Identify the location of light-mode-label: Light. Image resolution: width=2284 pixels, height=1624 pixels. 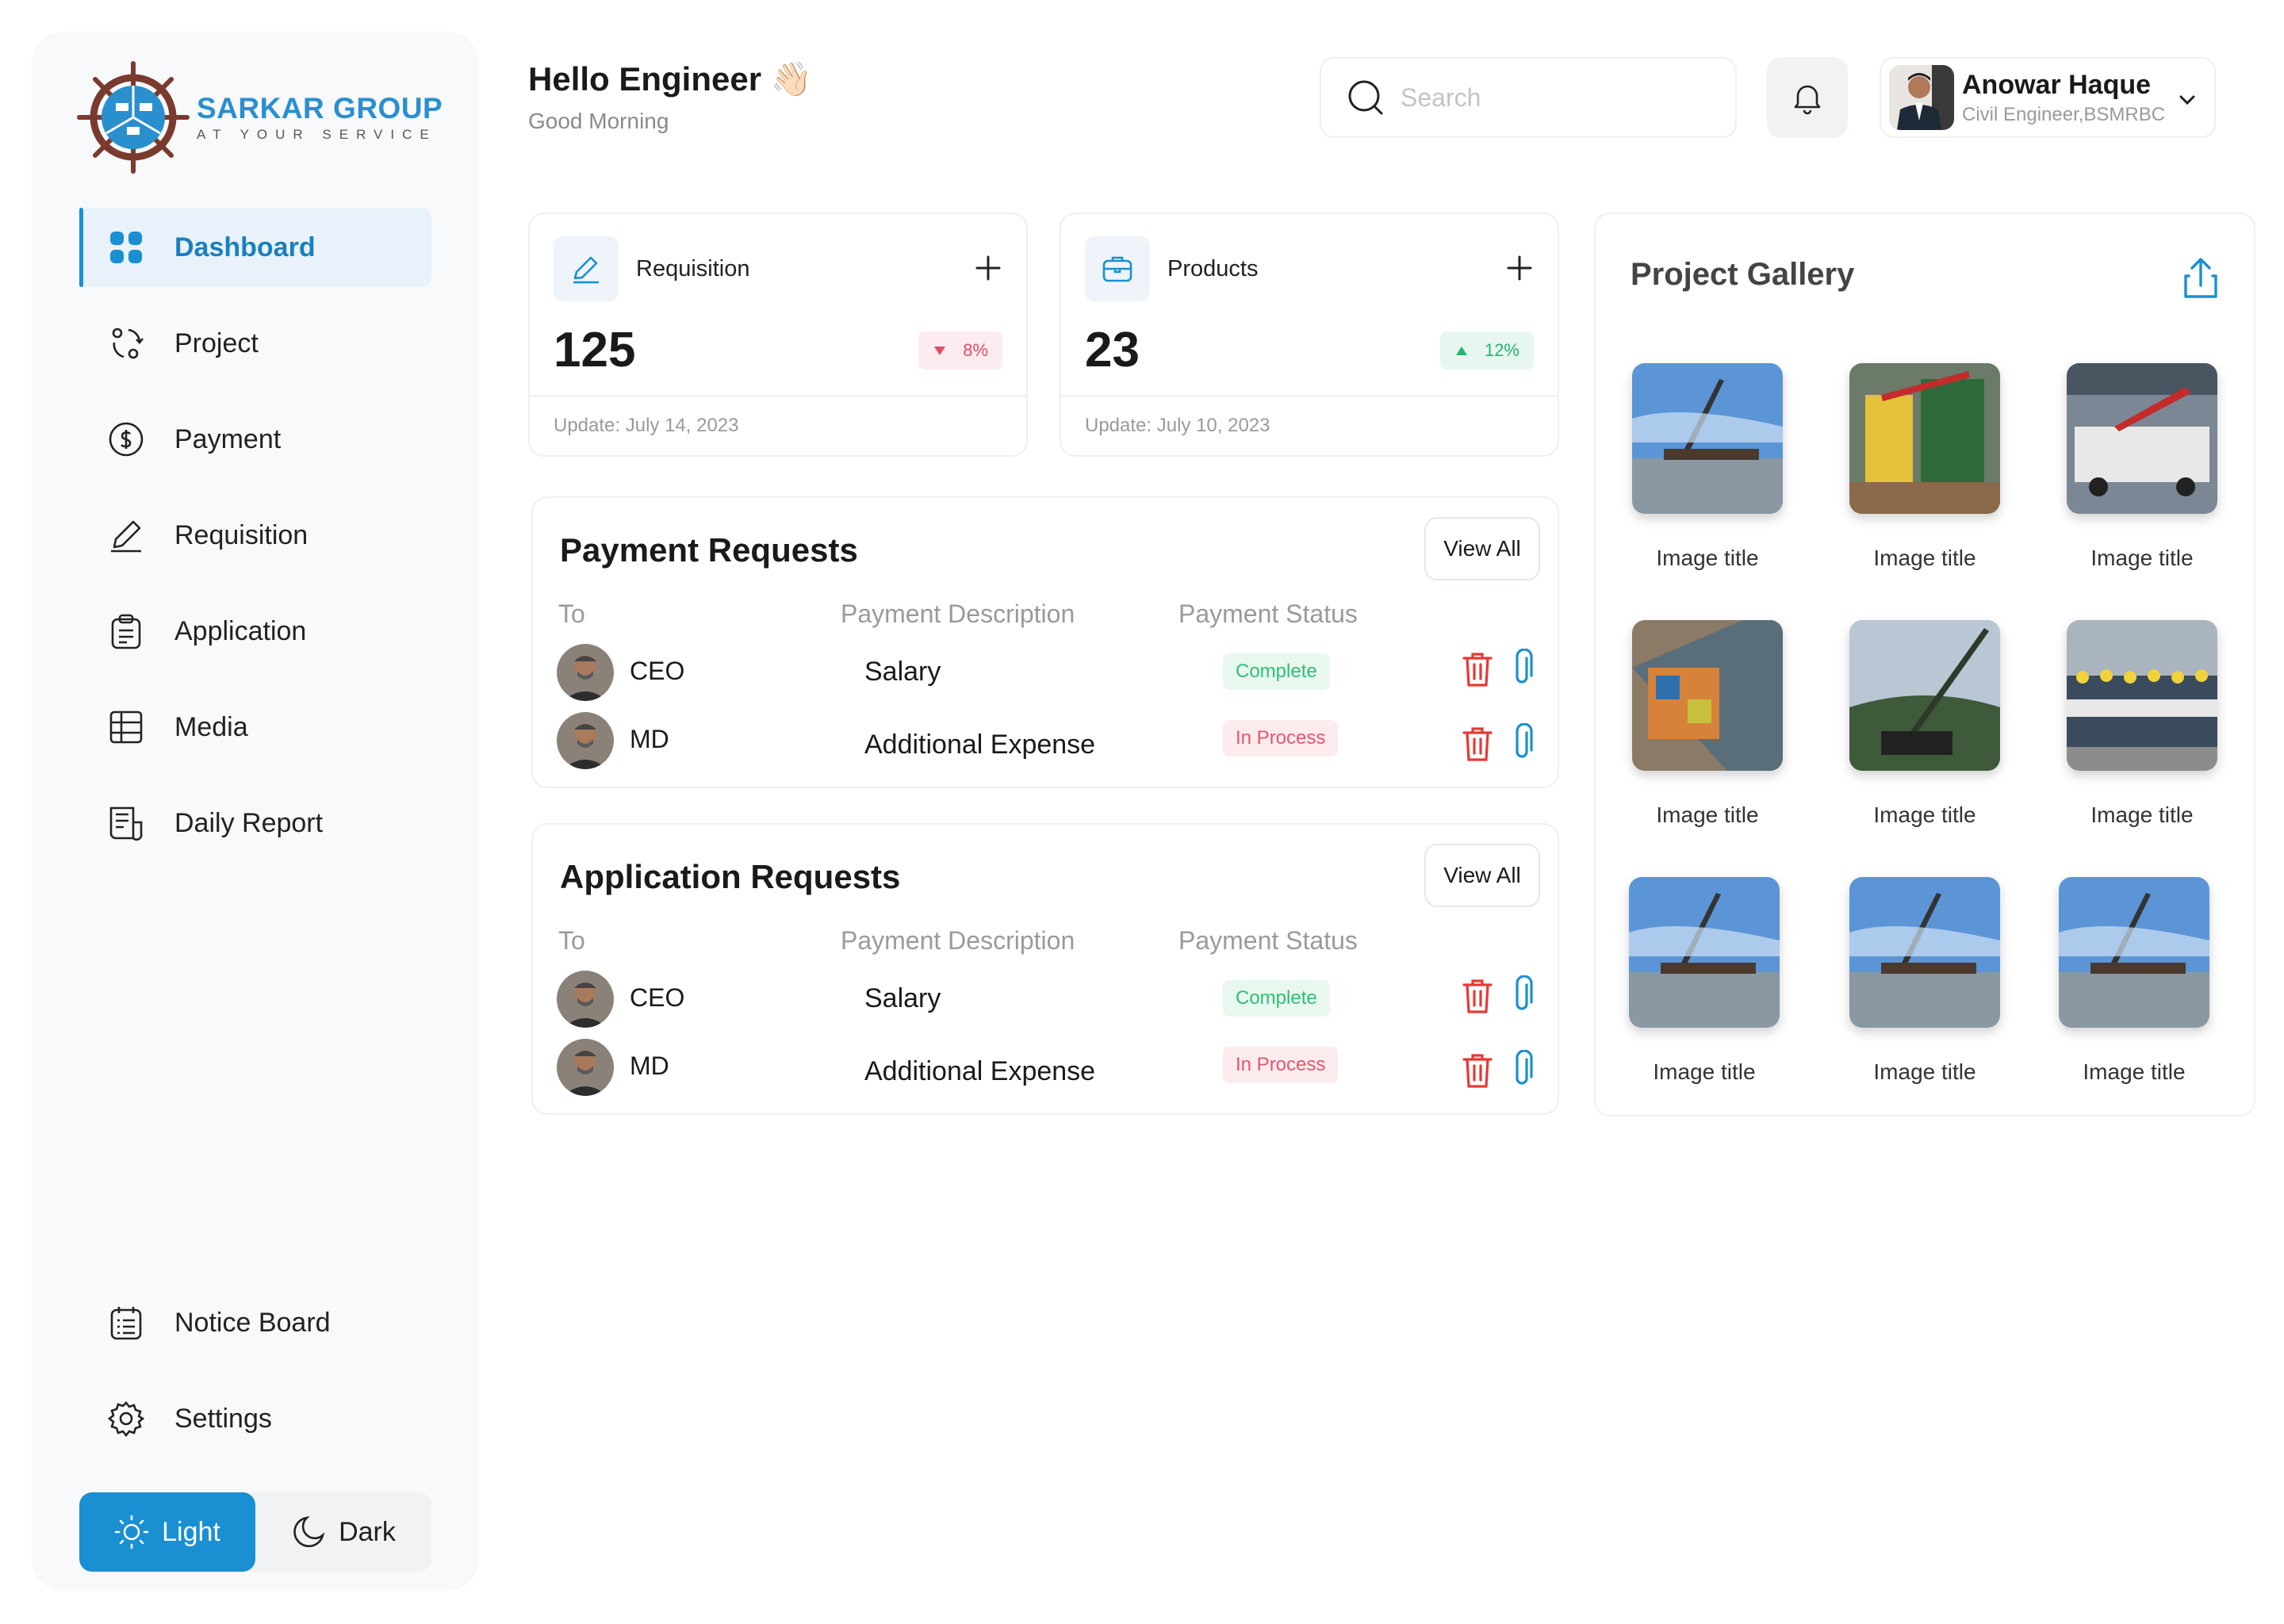
(191, 1531).